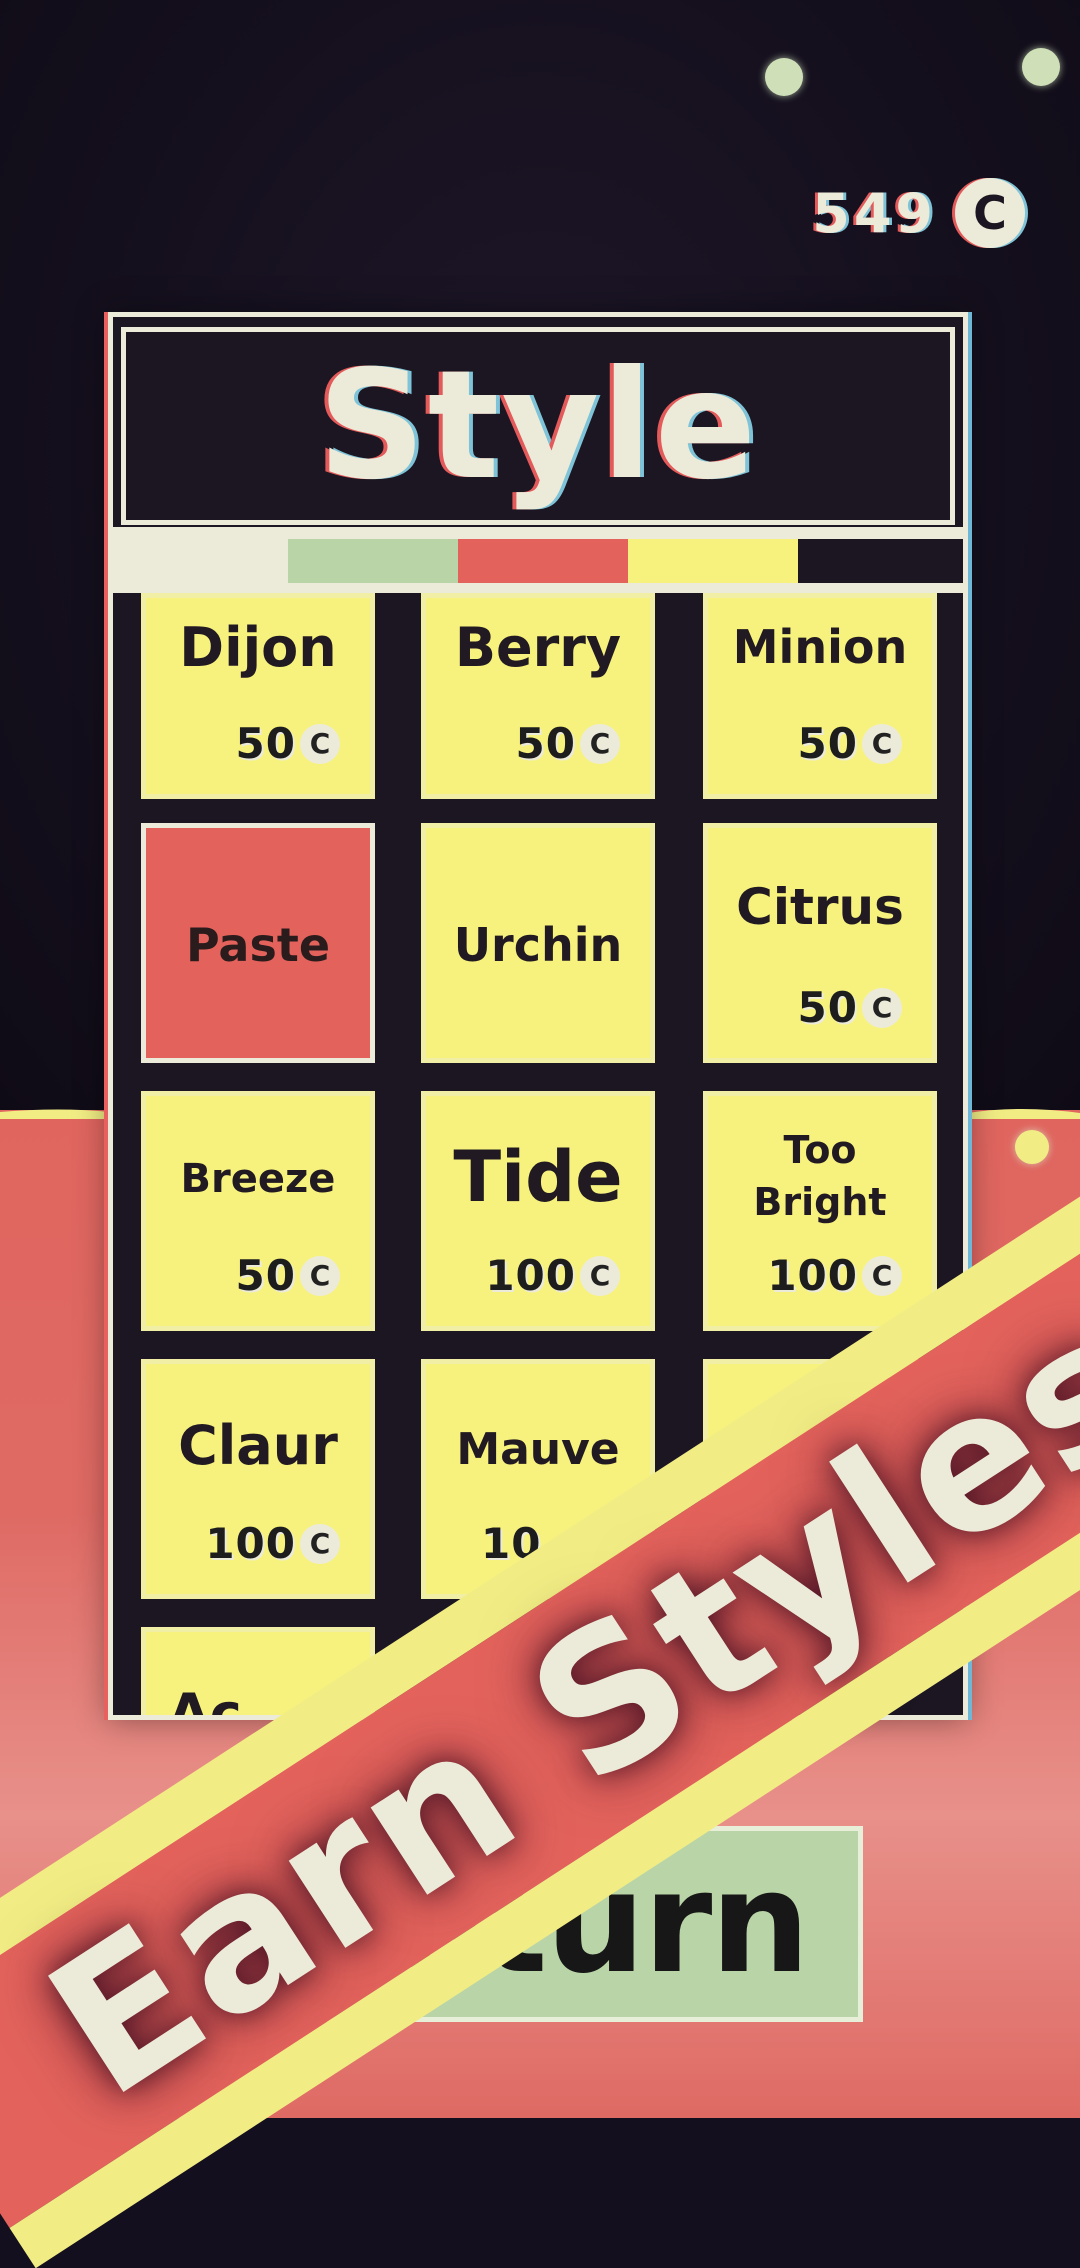 Image resolution: width=1080 pixels, height=2268 pixels. What do you see at coordinates (880, 561) in the screenshot?
I see `palette-swatch-dark` at bounding box center [880, 561].